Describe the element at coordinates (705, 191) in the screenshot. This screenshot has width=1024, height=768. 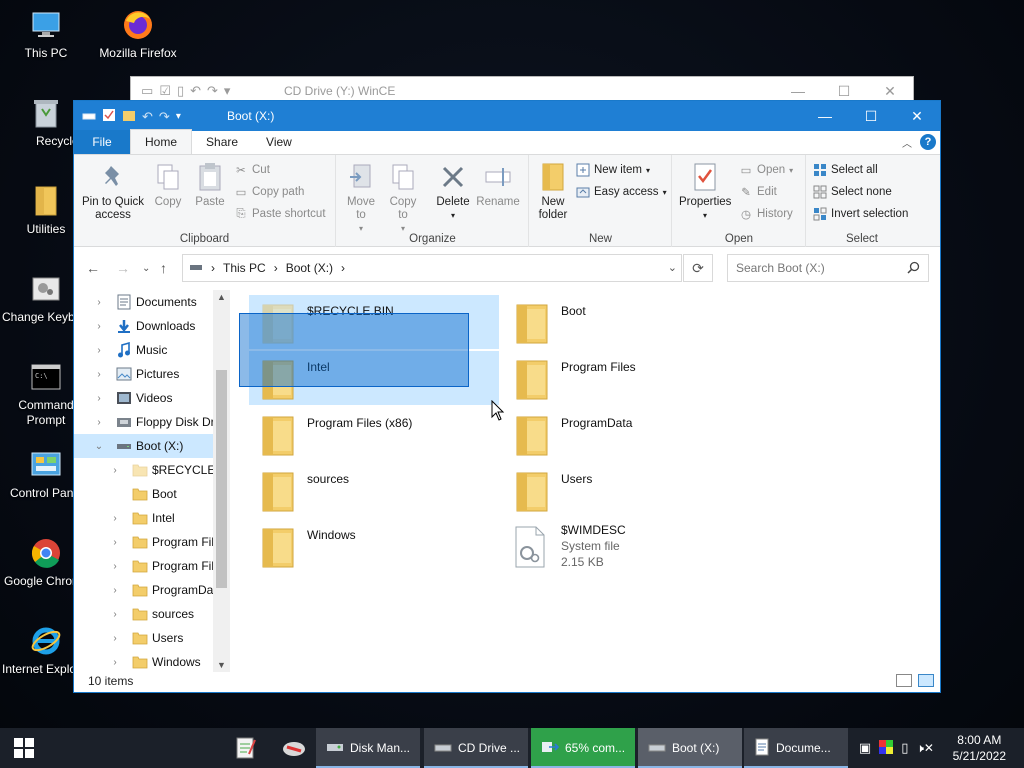
I see `properties-button: Properties ▾` at that location.